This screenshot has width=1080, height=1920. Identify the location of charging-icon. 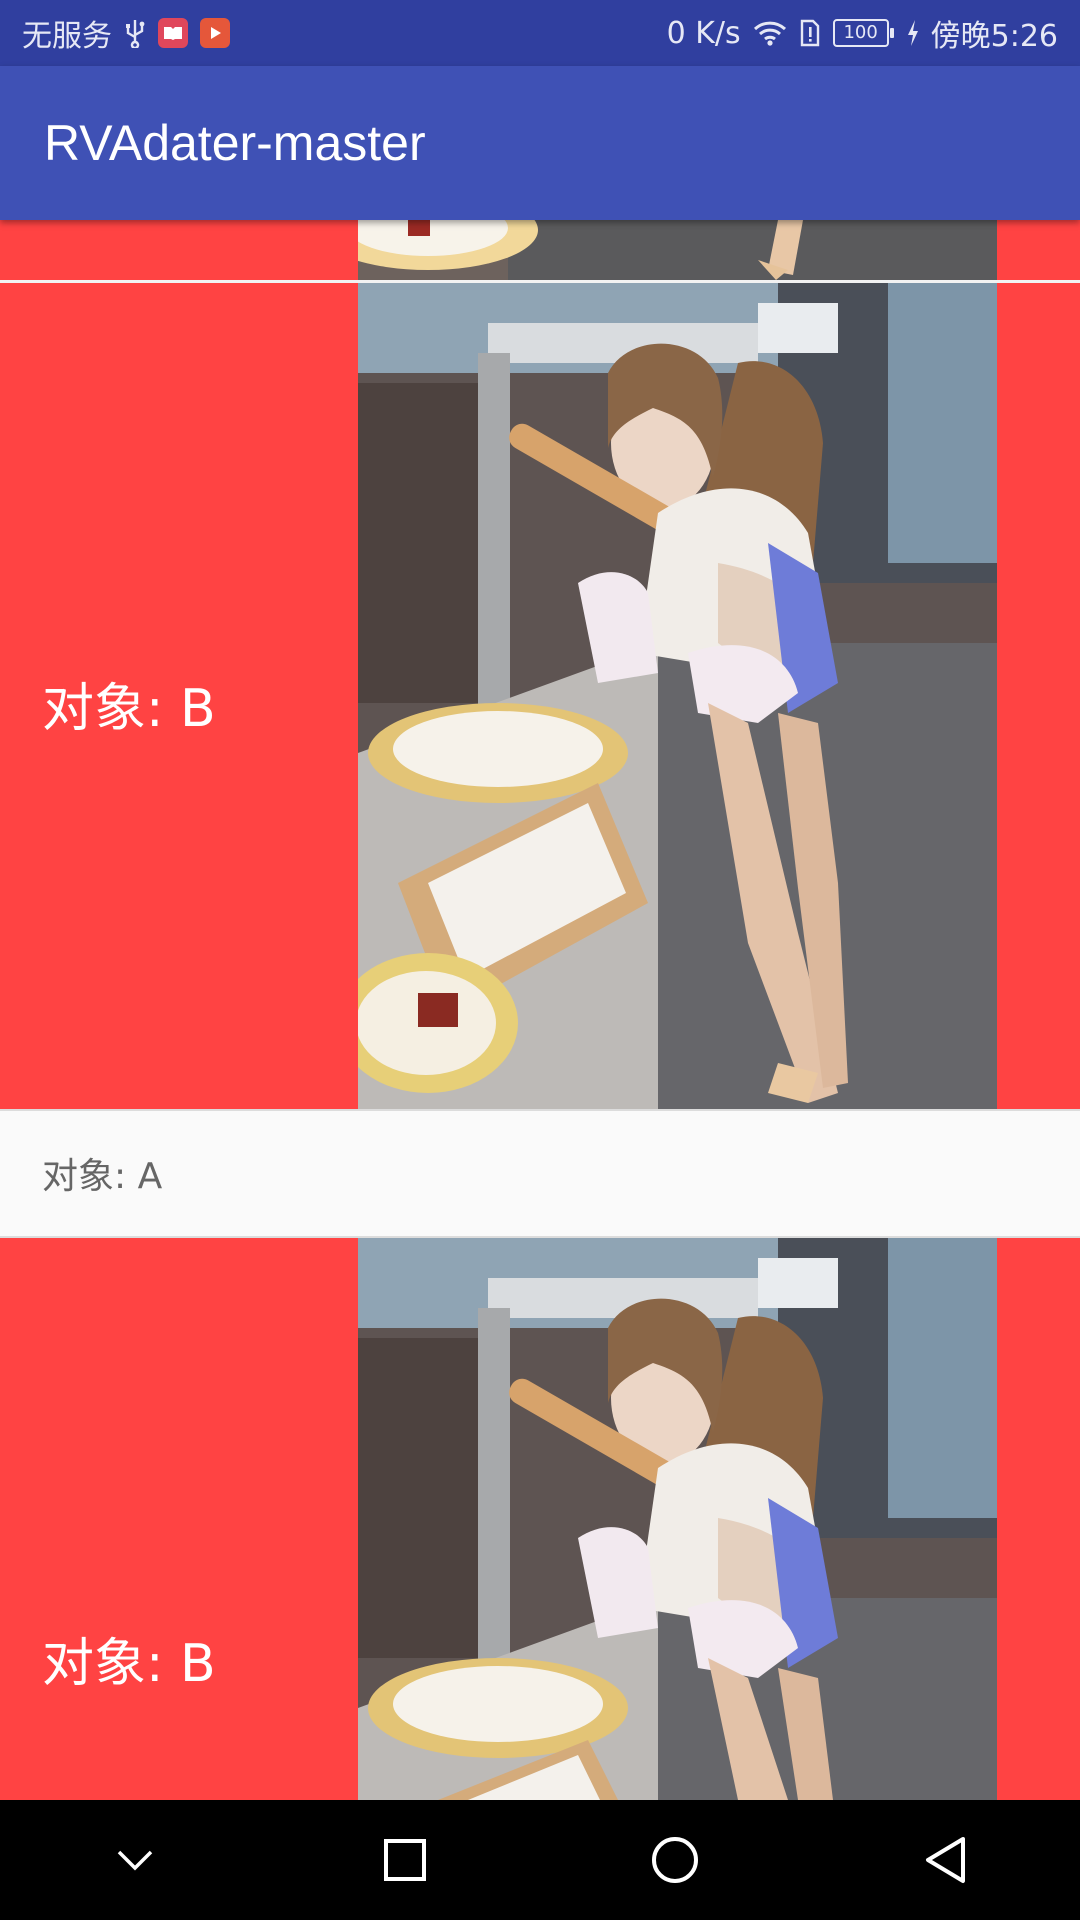
(913, 33).